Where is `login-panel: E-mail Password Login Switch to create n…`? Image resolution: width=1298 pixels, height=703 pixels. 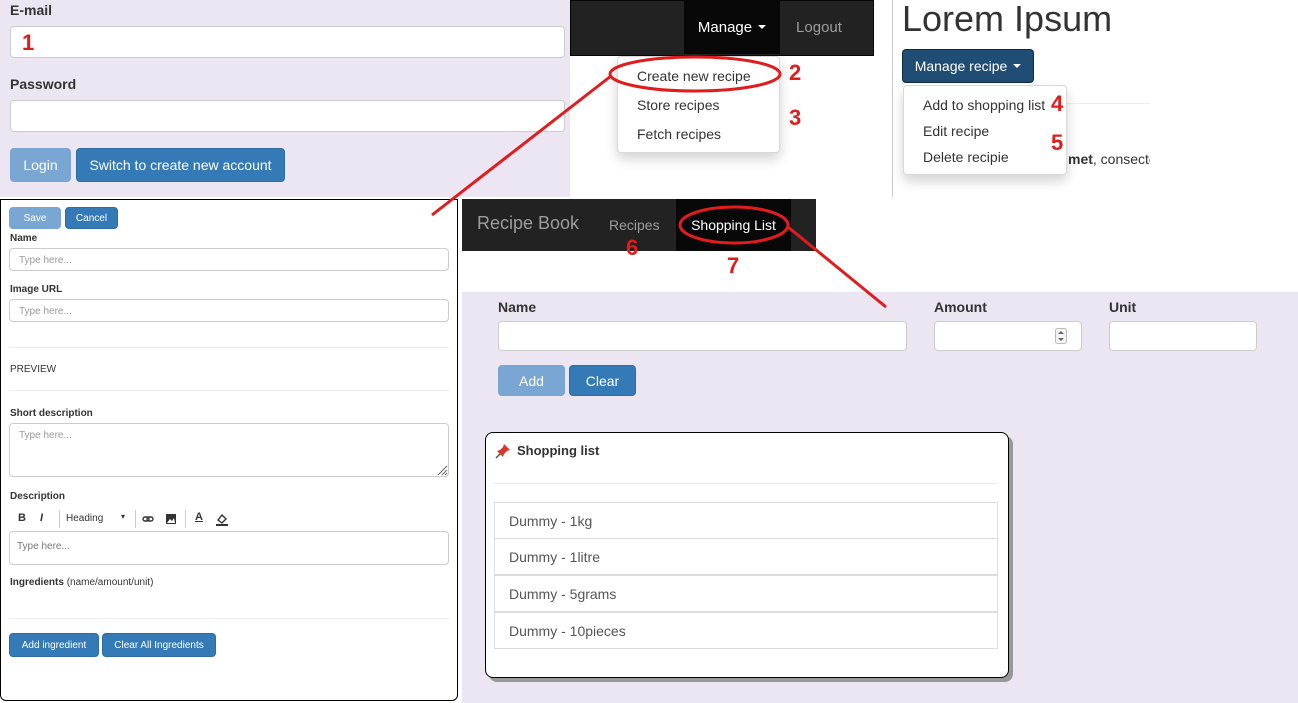 login-panel: E-mail Password Login Switch to create n… is located at coordinates (285, 98).